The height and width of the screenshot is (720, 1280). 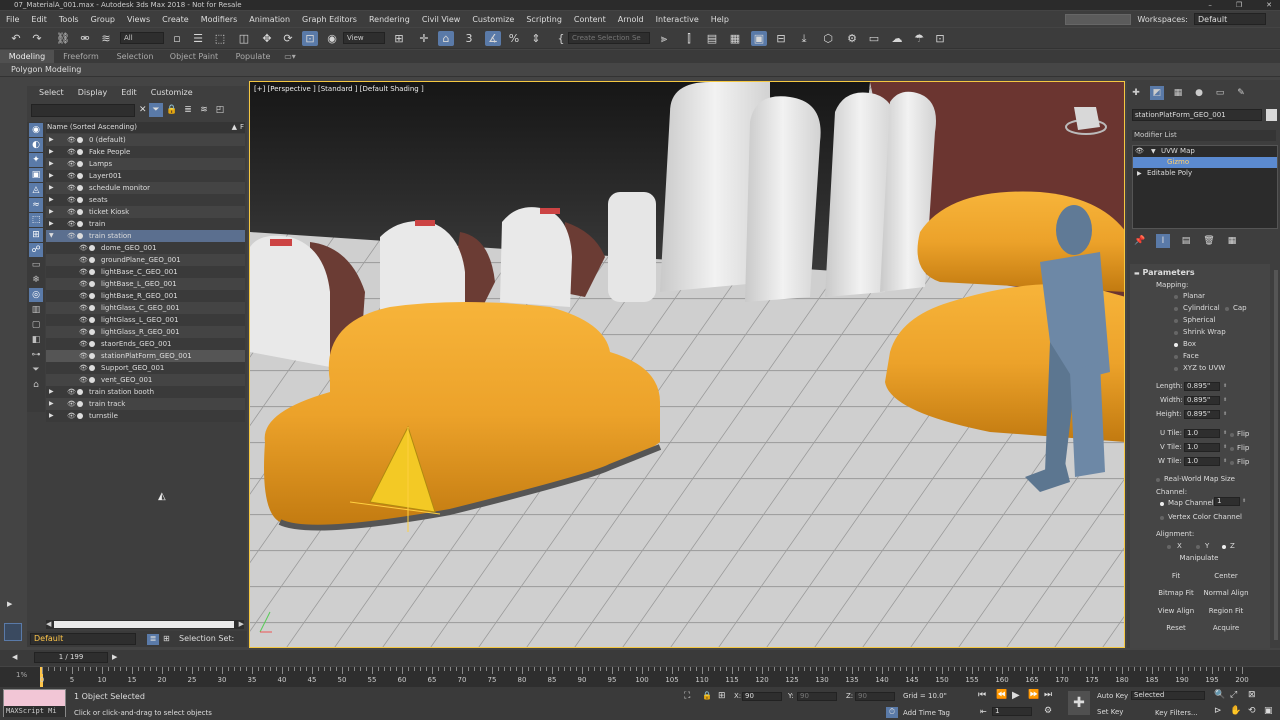 I want to click on layer-row: ▶ 👁 train, so click(x=145, y=224).